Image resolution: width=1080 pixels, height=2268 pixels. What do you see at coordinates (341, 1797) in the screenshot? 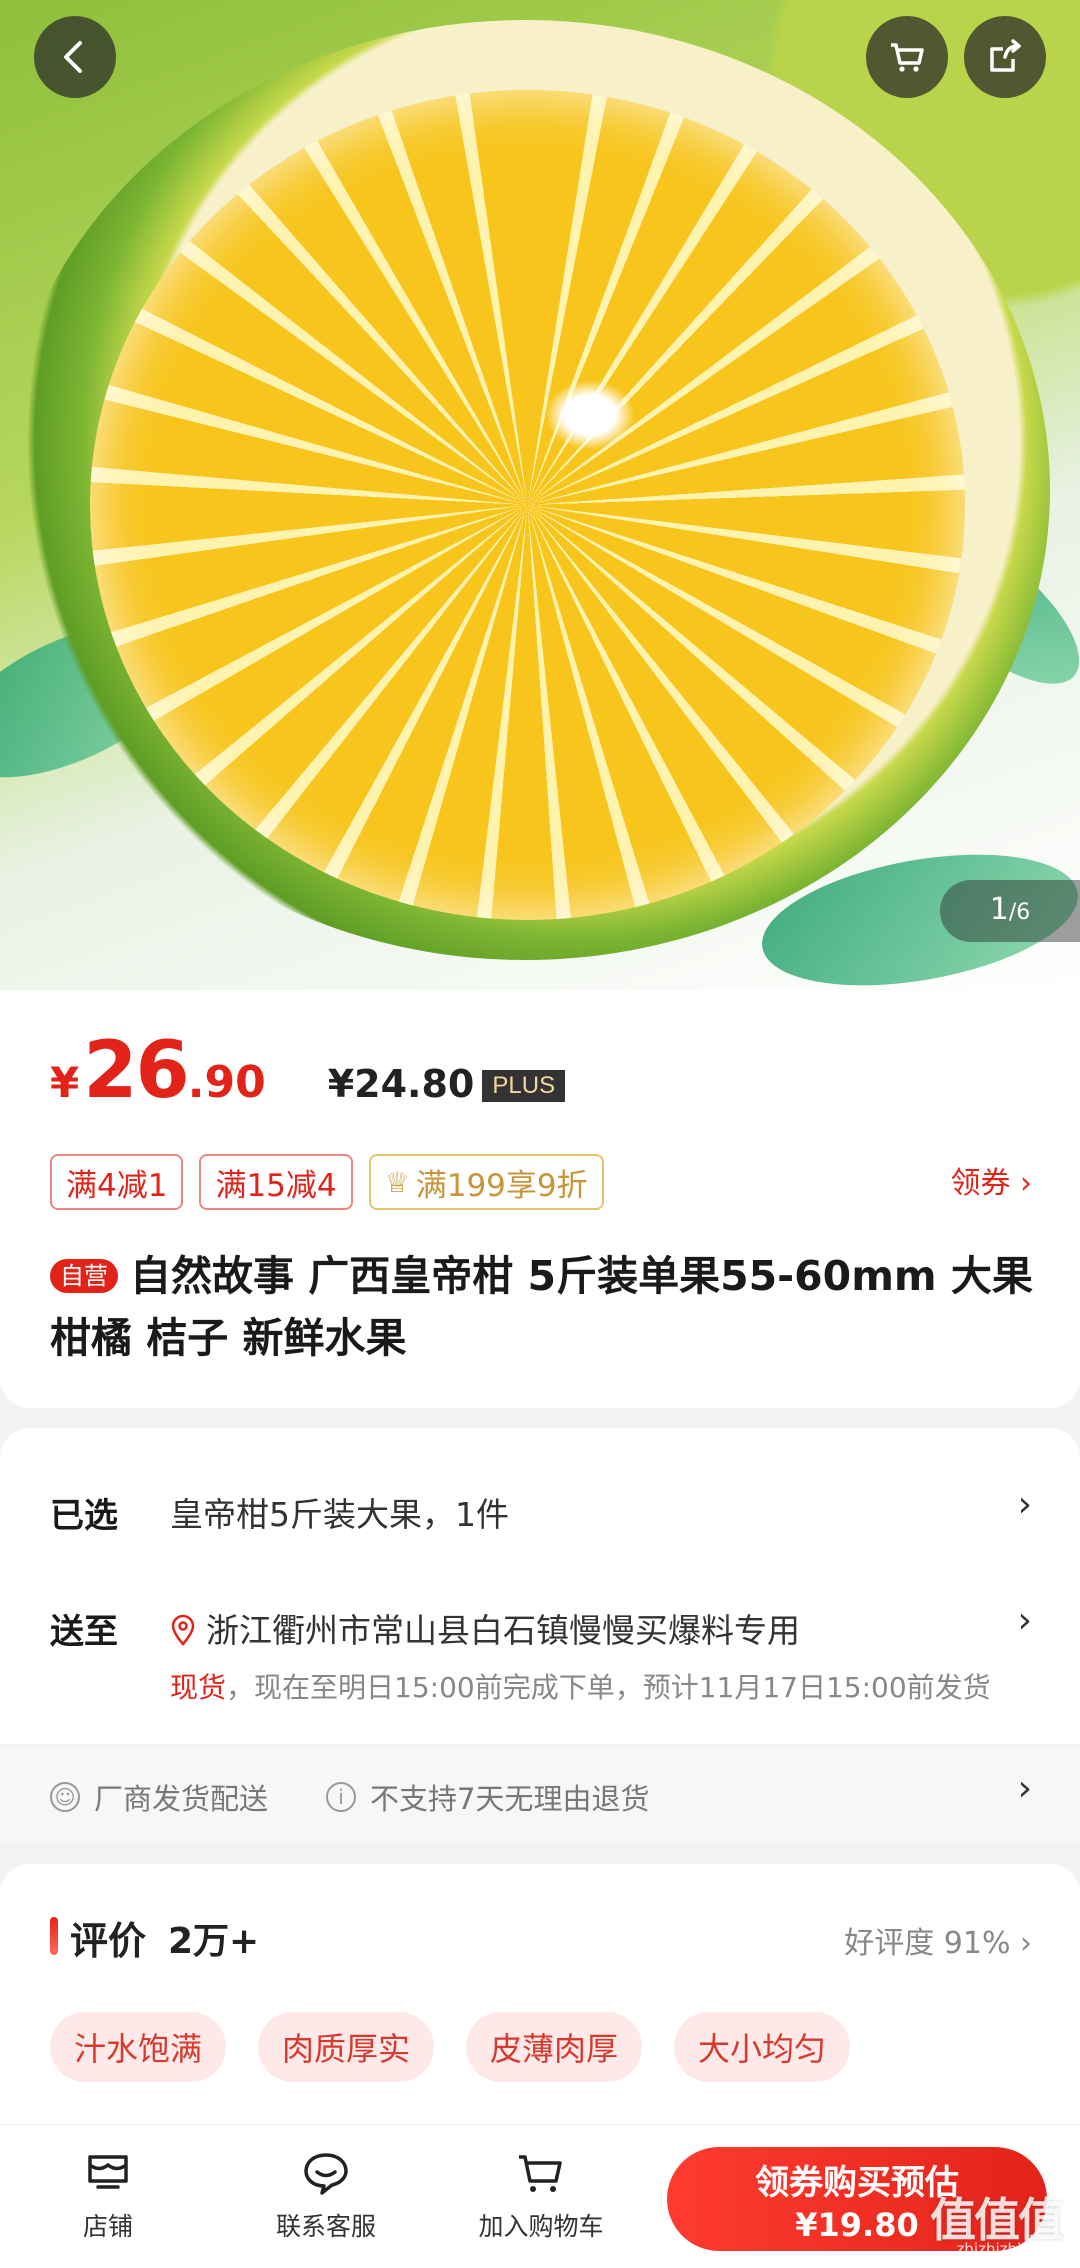
I see `info-icon: i` at bounding box center [341, 1797].